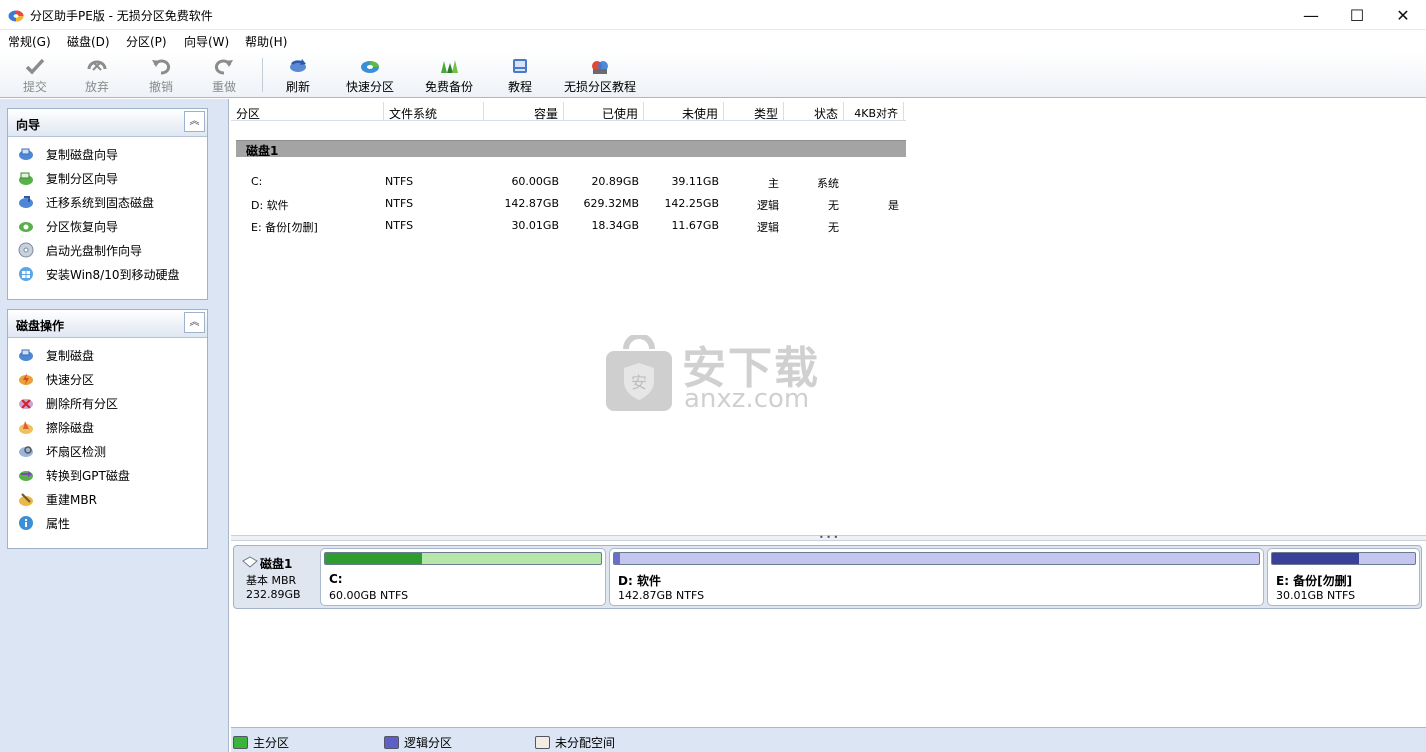  What do you see at coordinates (74, 475) in the screenshot?
I see `disk-op-convert-gpt: 转换到GPT磁盘` at bounding box center [74, 475].